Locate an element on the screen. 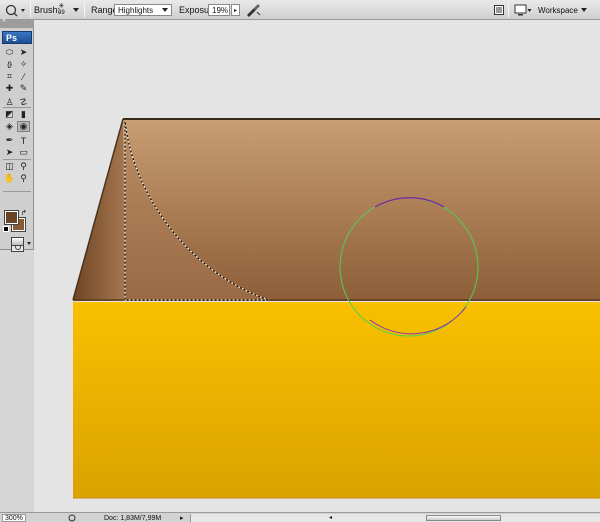  3d-tool-icon: ◫ is located at coordinates (9, 166).